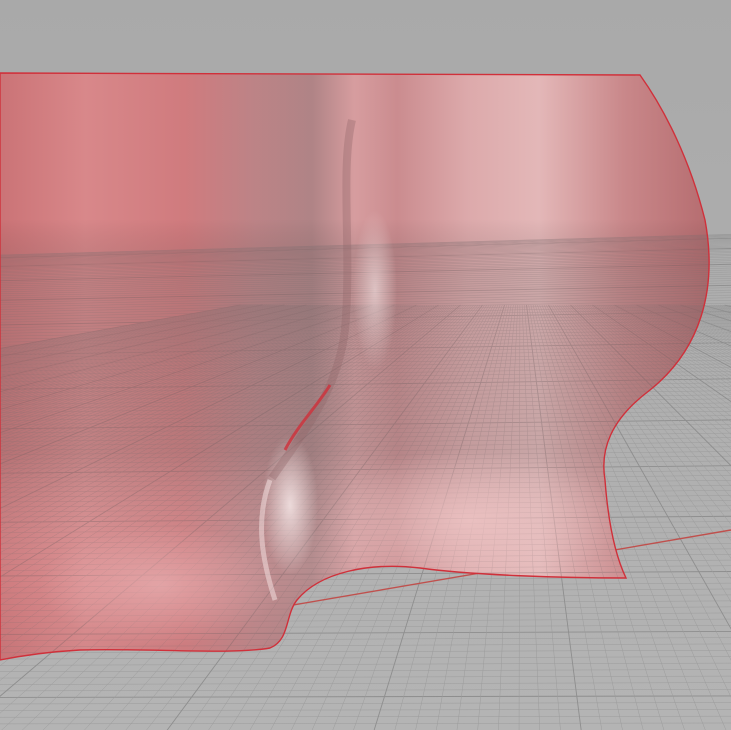 The image size is (731, 730). What do you see at coordinates (160, 585) in the screenshot?
I see `surface-highlight-left` at bounding box center [160, 585].